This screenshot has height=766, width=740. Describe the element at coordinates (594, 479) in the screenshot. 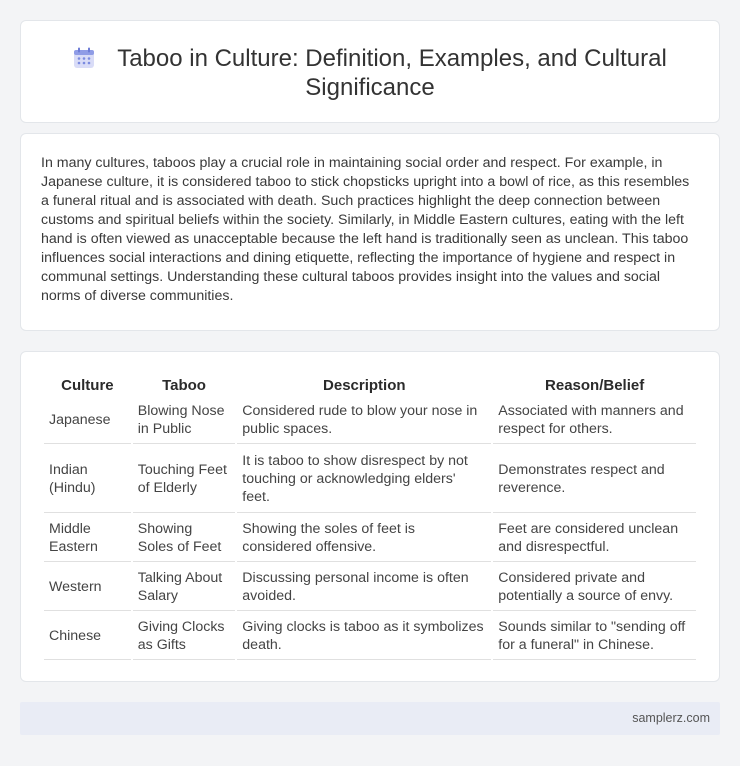

I see `cell-reason: Demonstrates respect and reverence.` at that location.